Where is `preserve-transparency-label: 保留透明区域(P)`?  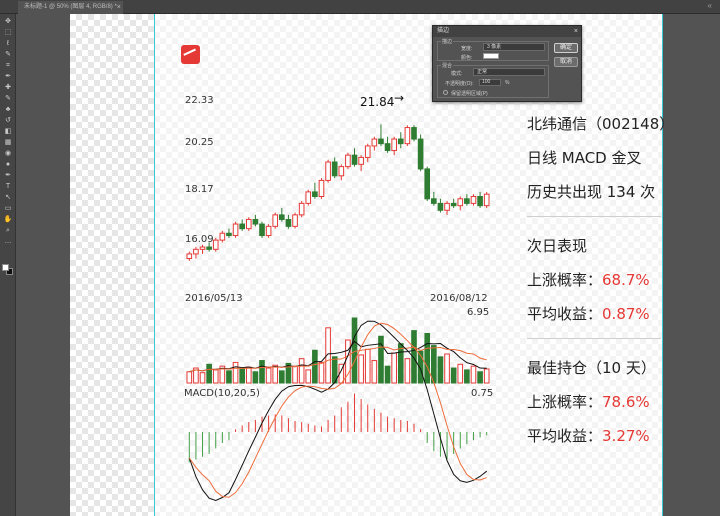 preserve-transparency-label: 保留透明区域(P) is located at coordinates (469, 94).